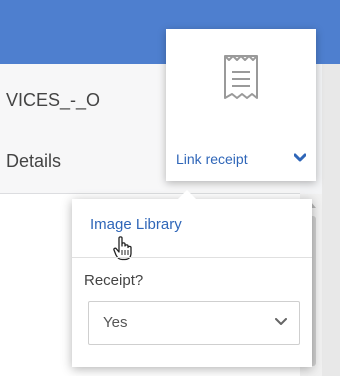 Image resolution: width=340 pixels, height=376 pixels. I want to click on receipt-field-label: Receipt?, so click(114, 280).